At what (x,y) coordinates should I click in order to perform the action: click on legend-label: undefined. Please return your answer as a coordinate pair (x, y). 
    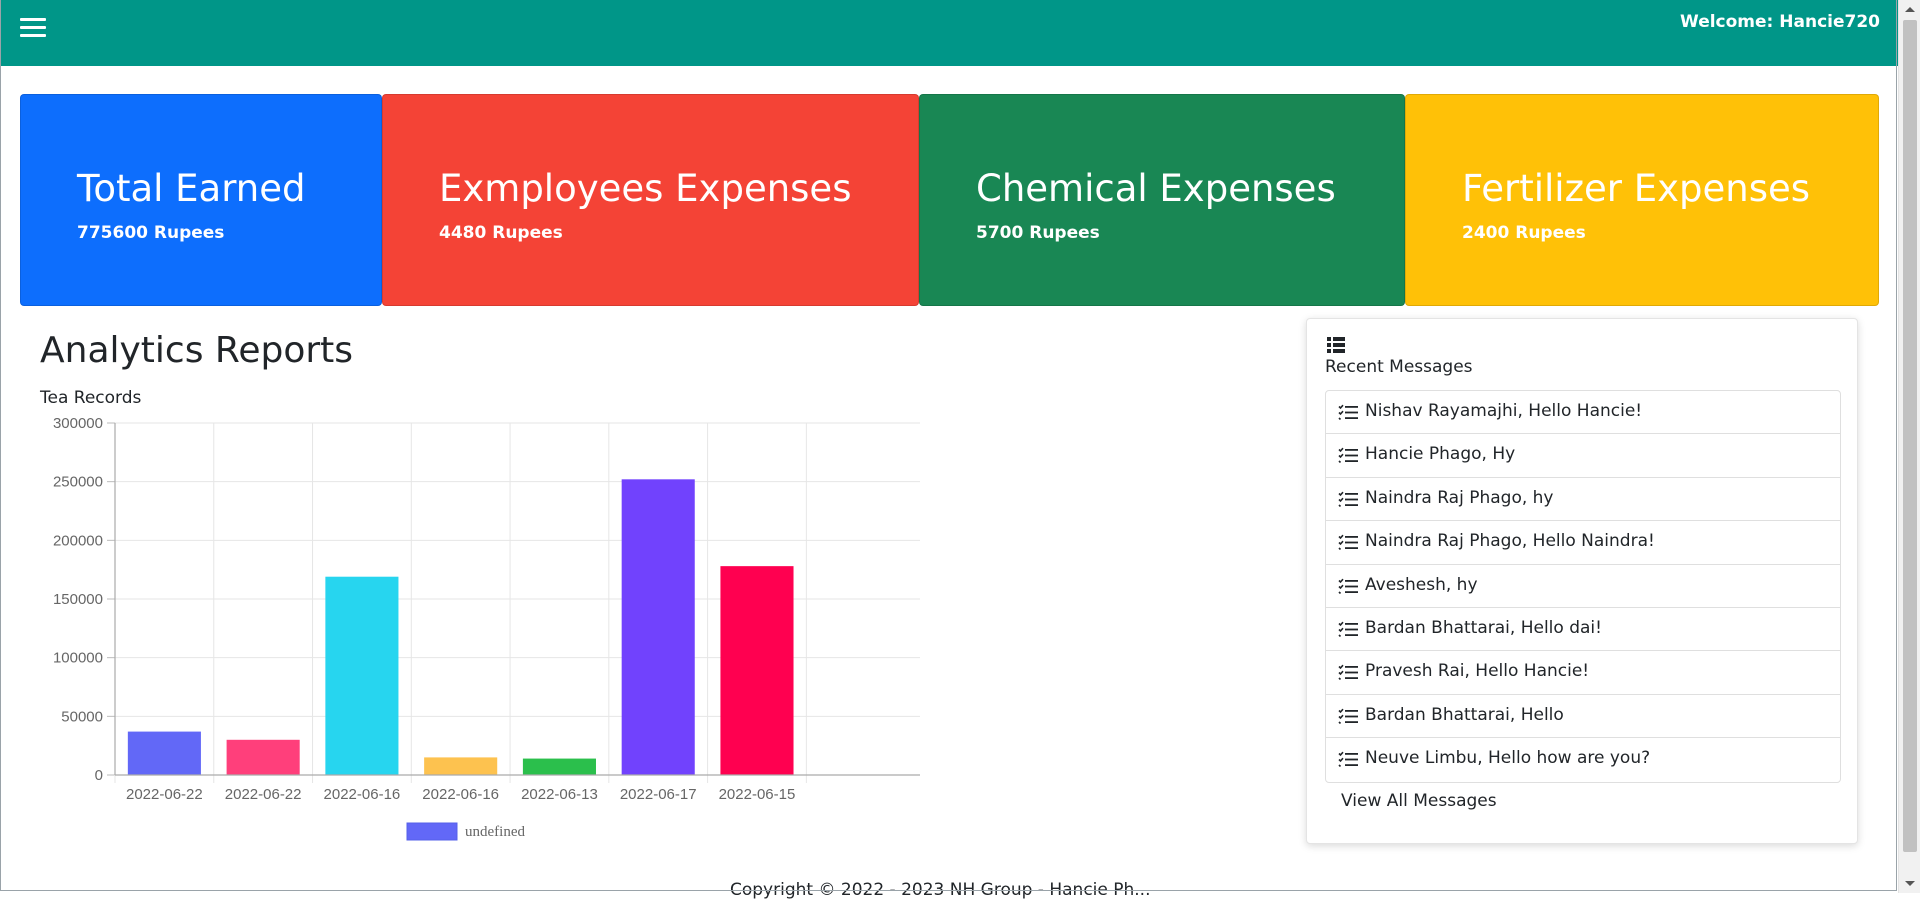
    Looking at the image, I should click on (495, 832).